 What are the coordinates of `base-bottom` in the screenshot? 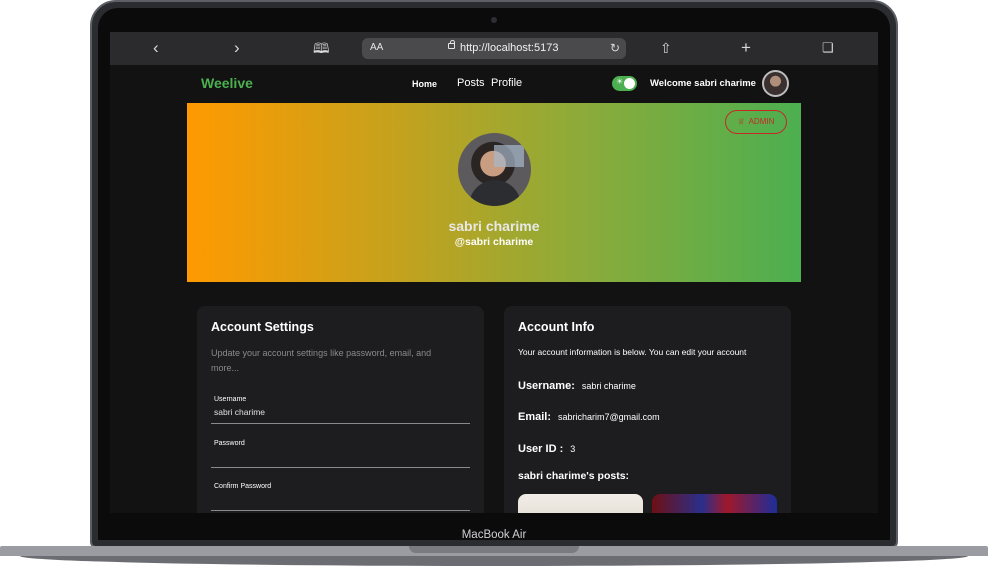 It's located at (494, 561).